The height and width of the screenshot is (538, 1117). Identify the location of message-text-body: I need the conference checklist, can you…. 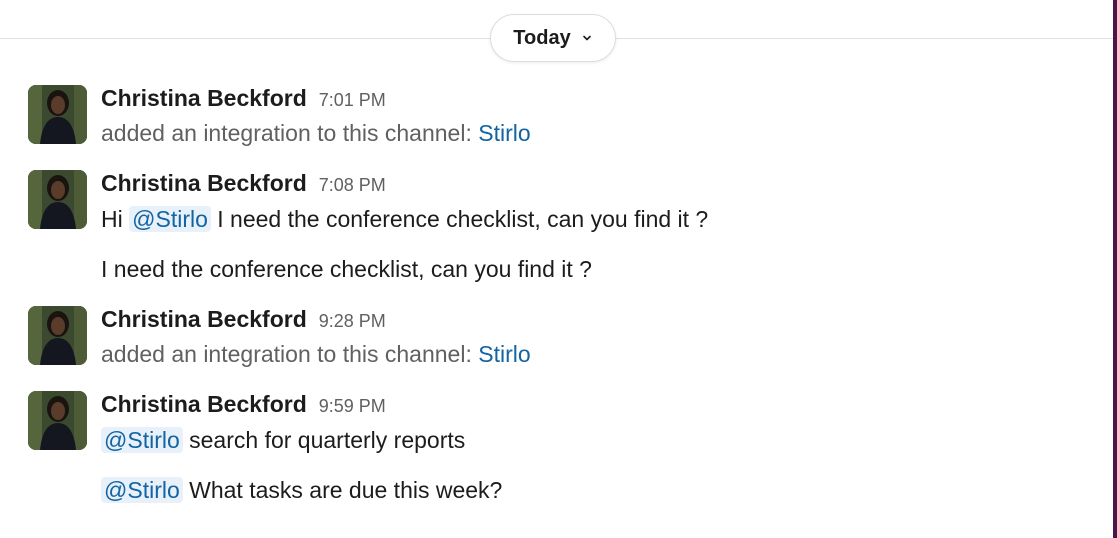
(459, 219).